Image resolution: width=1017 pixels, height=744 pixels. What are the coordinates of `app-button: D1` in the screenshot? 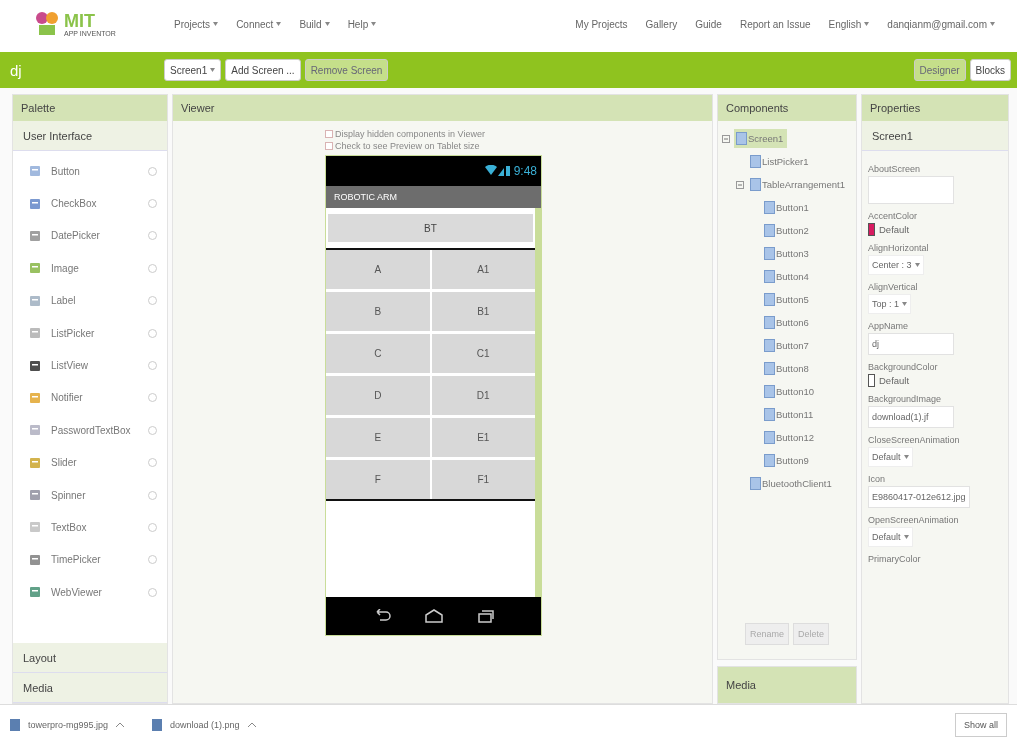 It's located at (483, 395).